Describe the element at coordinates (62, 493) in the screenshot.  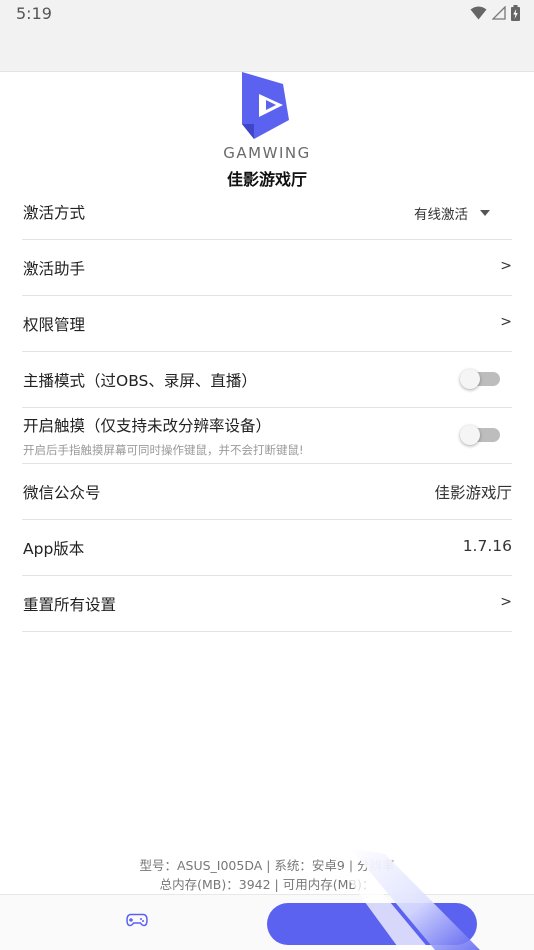
I see `wechat-label: 微信公众号` at that location.